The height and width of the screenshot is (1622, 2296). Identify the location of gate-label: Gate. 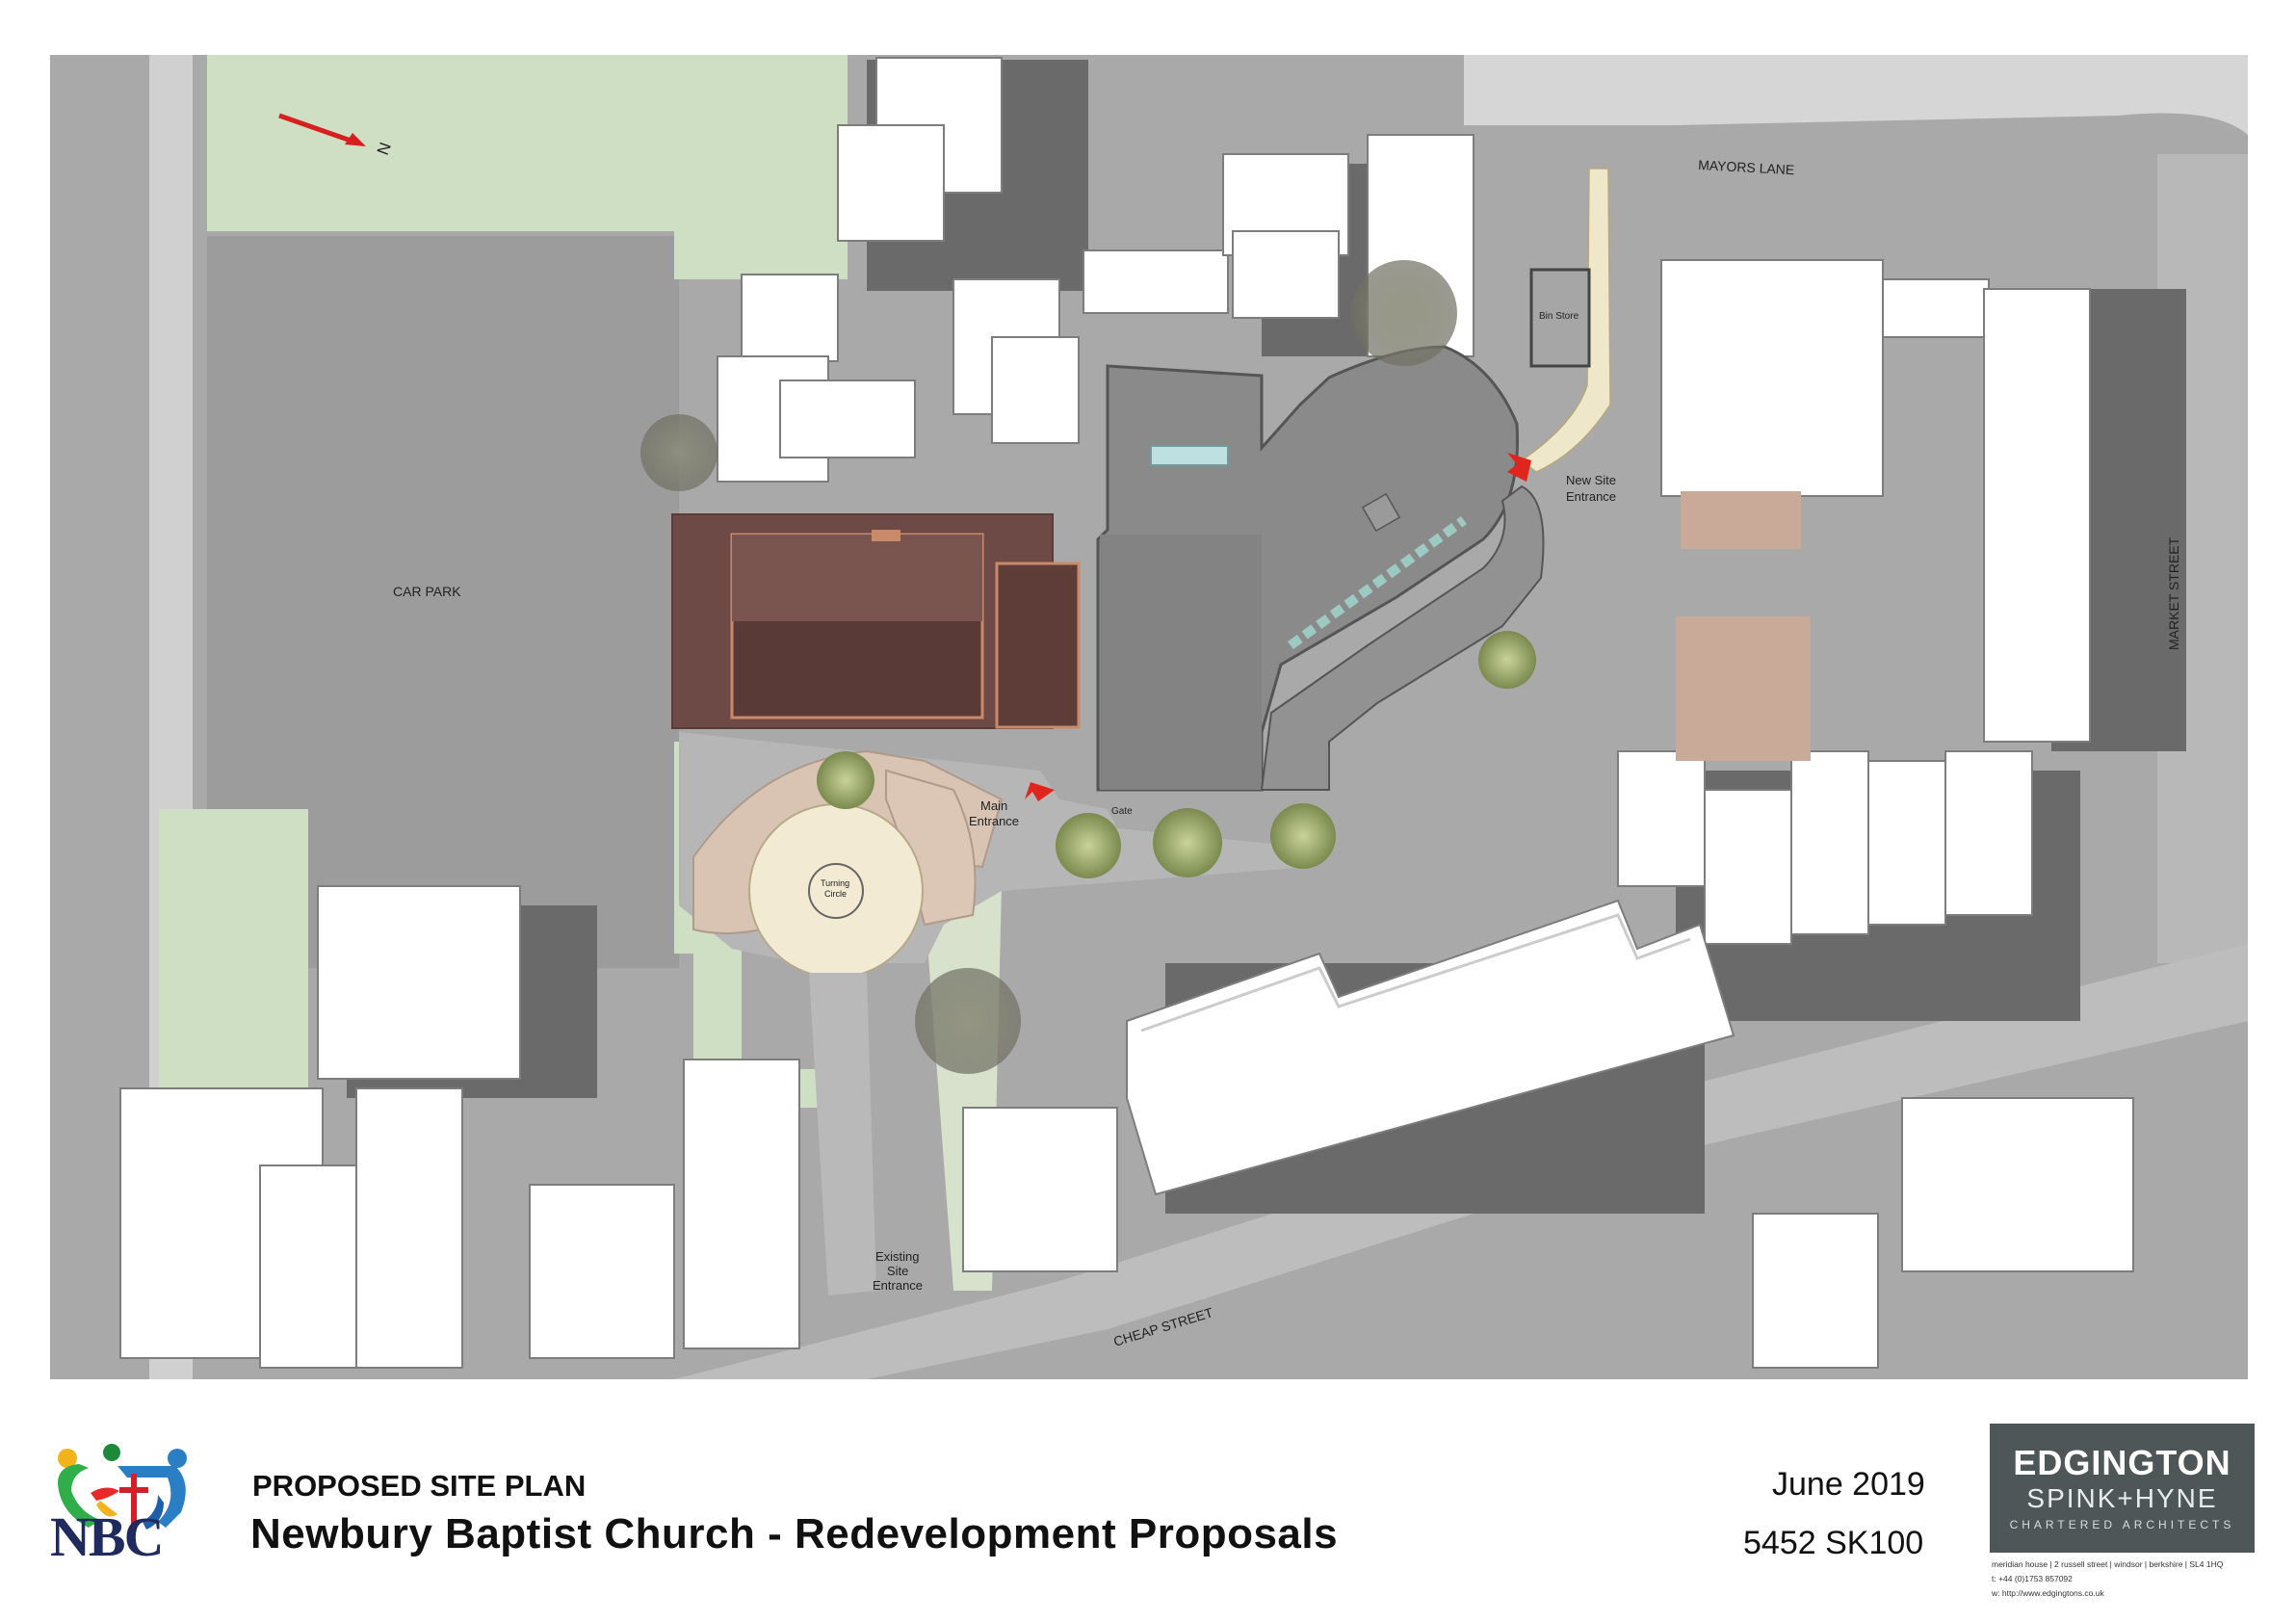
(1122, 811).